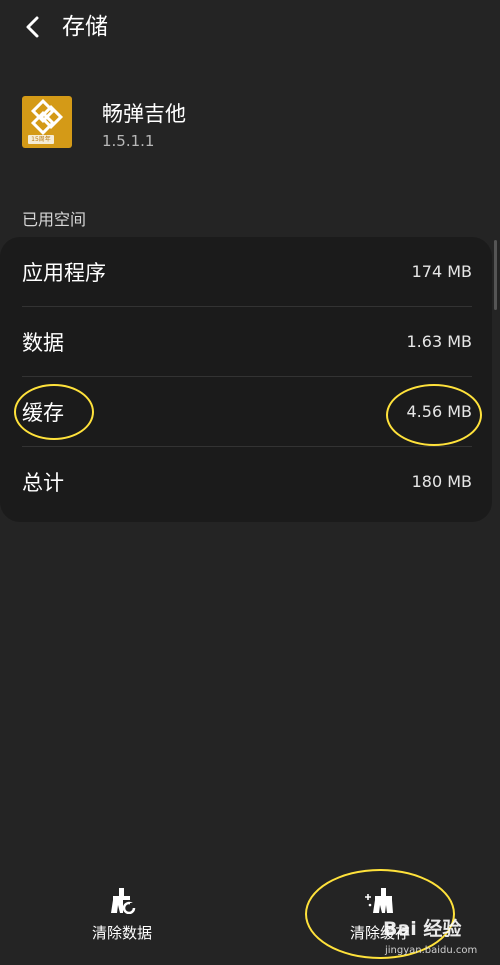  Describe the element at coordinates (144, 114) in the screenshot. I see `app-name: 畅弹吉他` at that location.